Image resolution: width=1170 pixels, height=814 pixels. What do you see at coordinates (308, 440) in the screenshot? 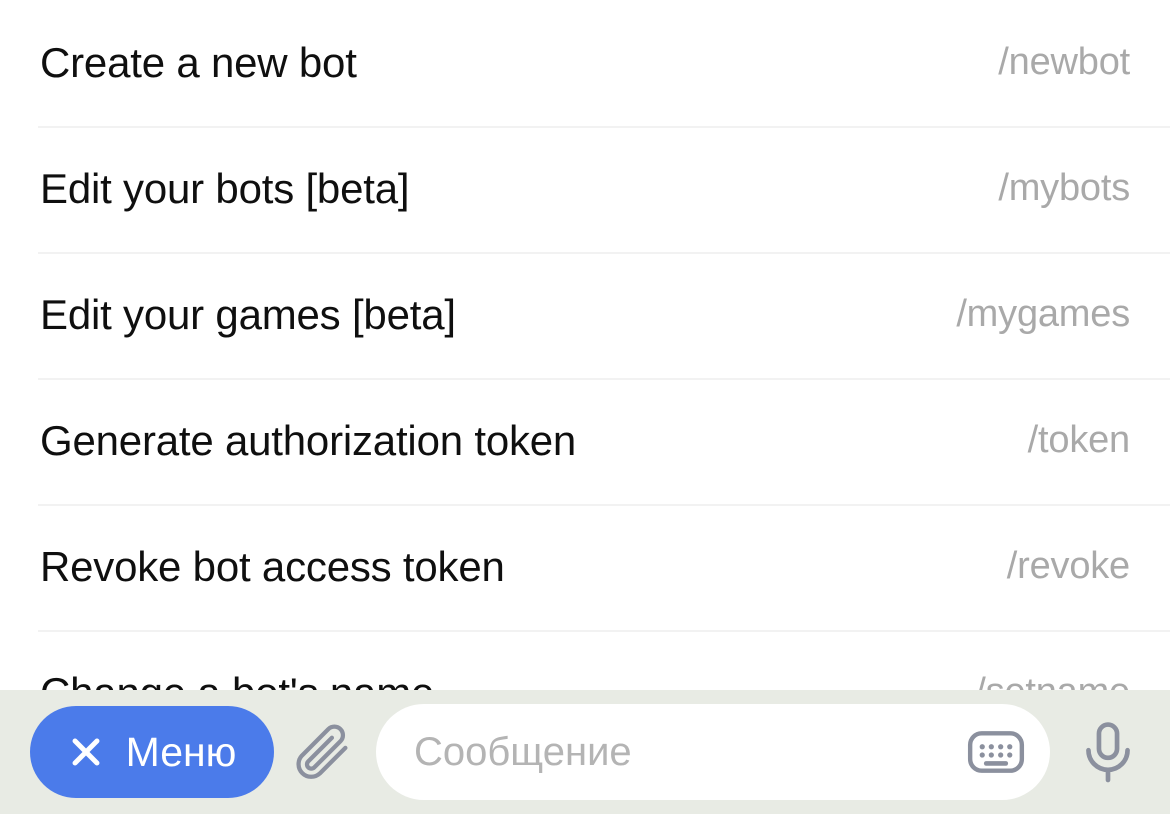
I see `command-title: Generate authorization token` at bounding box center [308, 440].